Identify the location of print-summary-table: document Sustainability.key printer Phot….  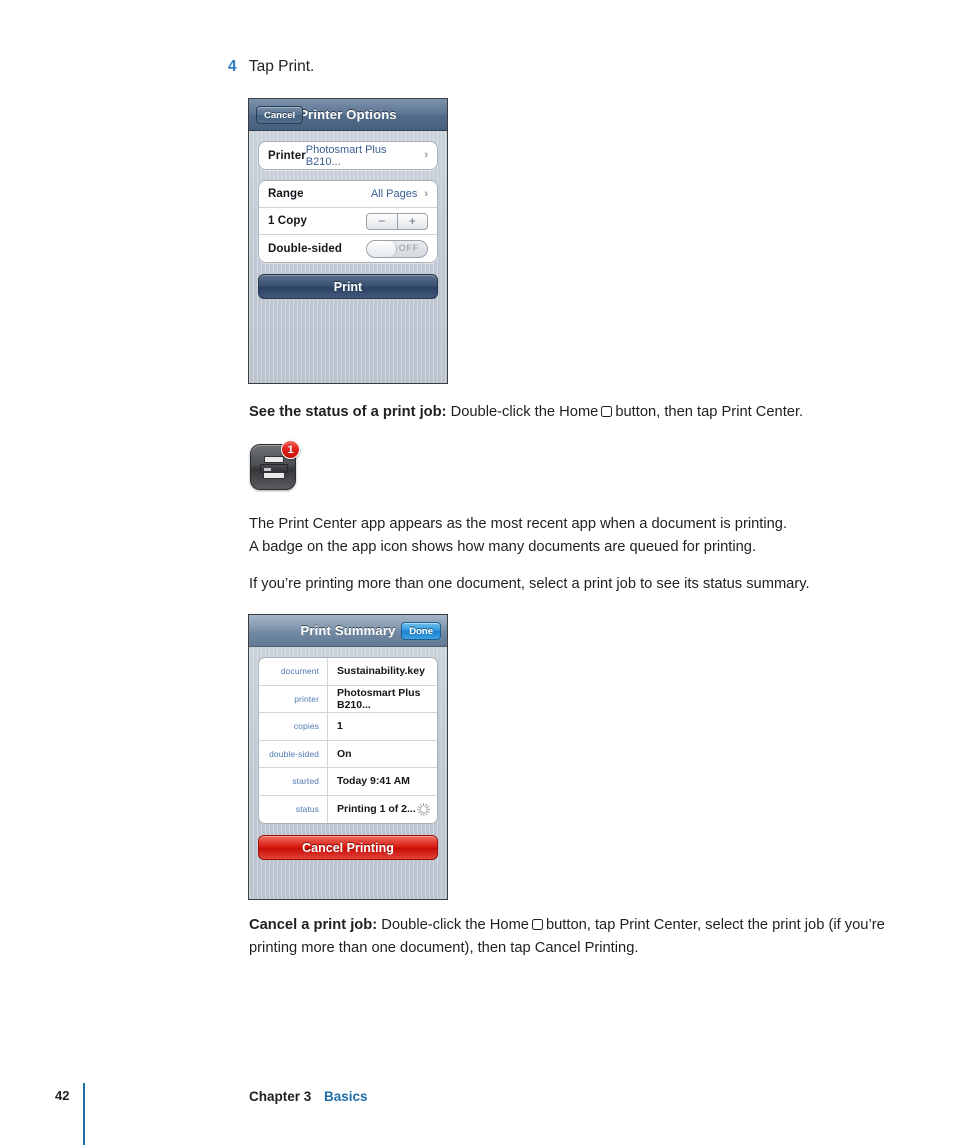
(348, 740).